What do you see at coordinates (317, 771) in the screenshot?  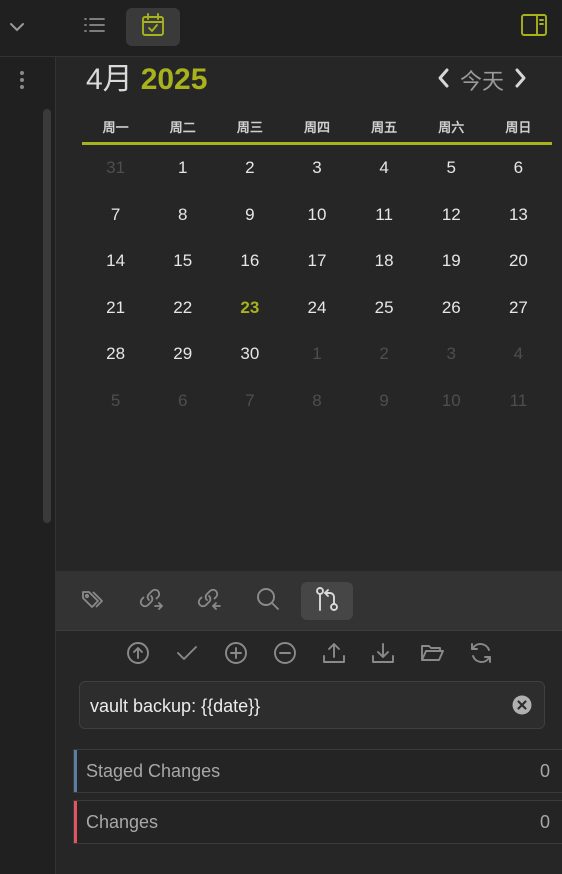 I see `staged-changes-section: Staged Changes 0` at bounding box center [317, 771].